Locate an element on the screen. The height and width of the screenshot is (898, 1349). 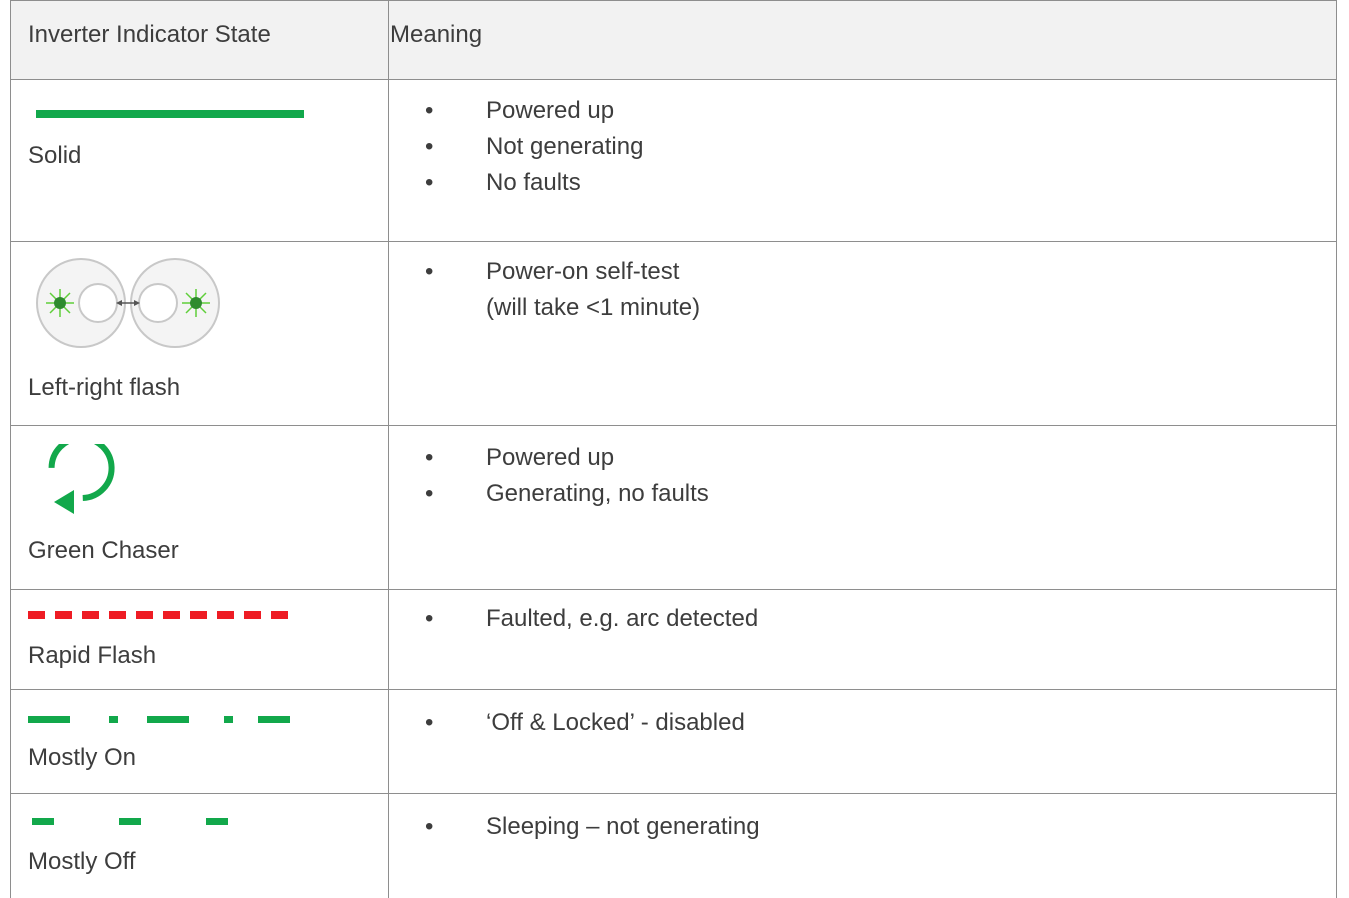
state-label: Left-right flash is located at coordinates (104, 387).